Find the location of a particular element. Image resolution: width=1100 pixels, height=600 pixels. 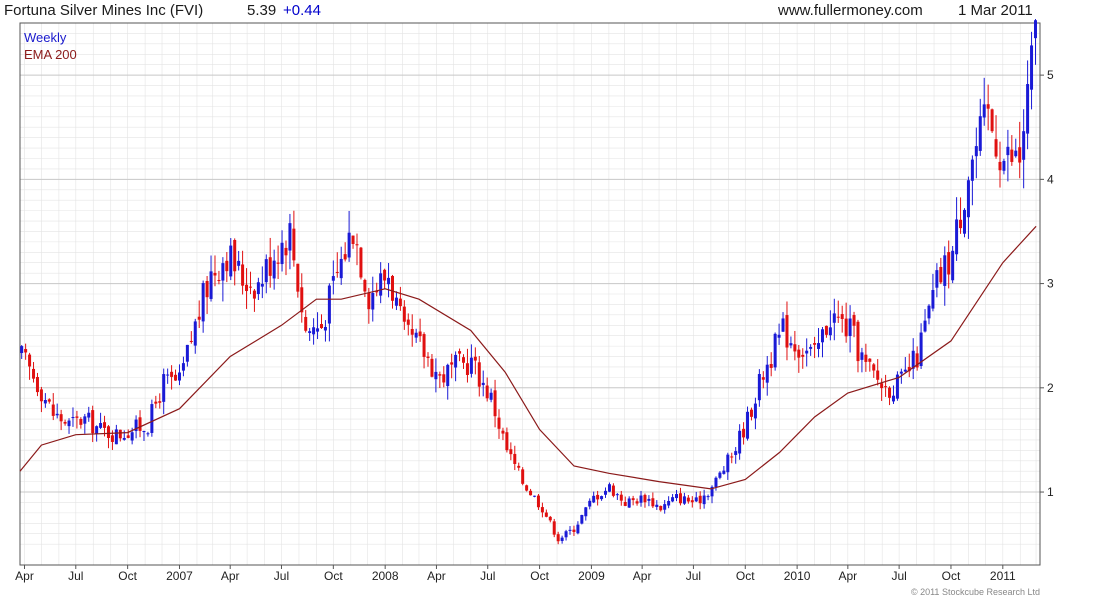

x-tick-label: 2007 is located at coordinates (179, 576).